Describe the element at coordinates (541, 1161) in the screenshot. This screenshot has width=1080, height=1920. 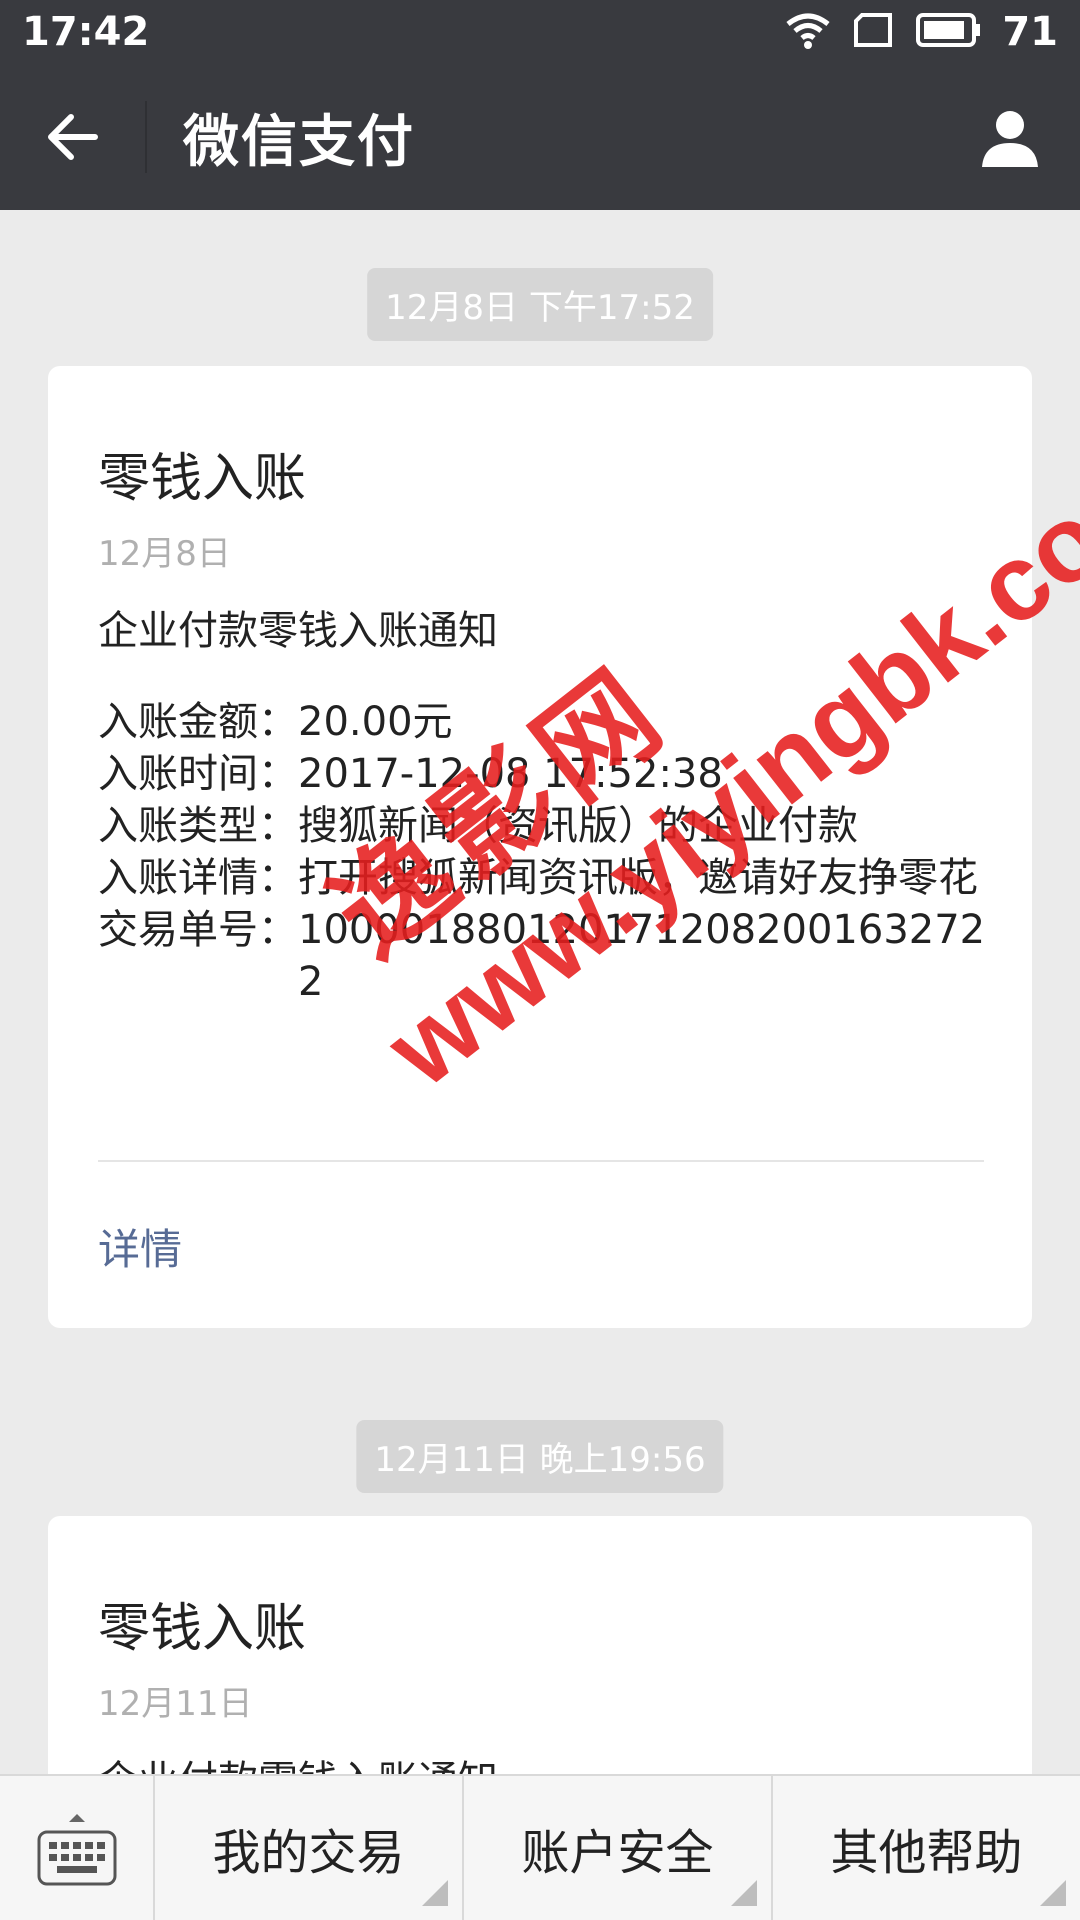
I see `card-divider` at that location.